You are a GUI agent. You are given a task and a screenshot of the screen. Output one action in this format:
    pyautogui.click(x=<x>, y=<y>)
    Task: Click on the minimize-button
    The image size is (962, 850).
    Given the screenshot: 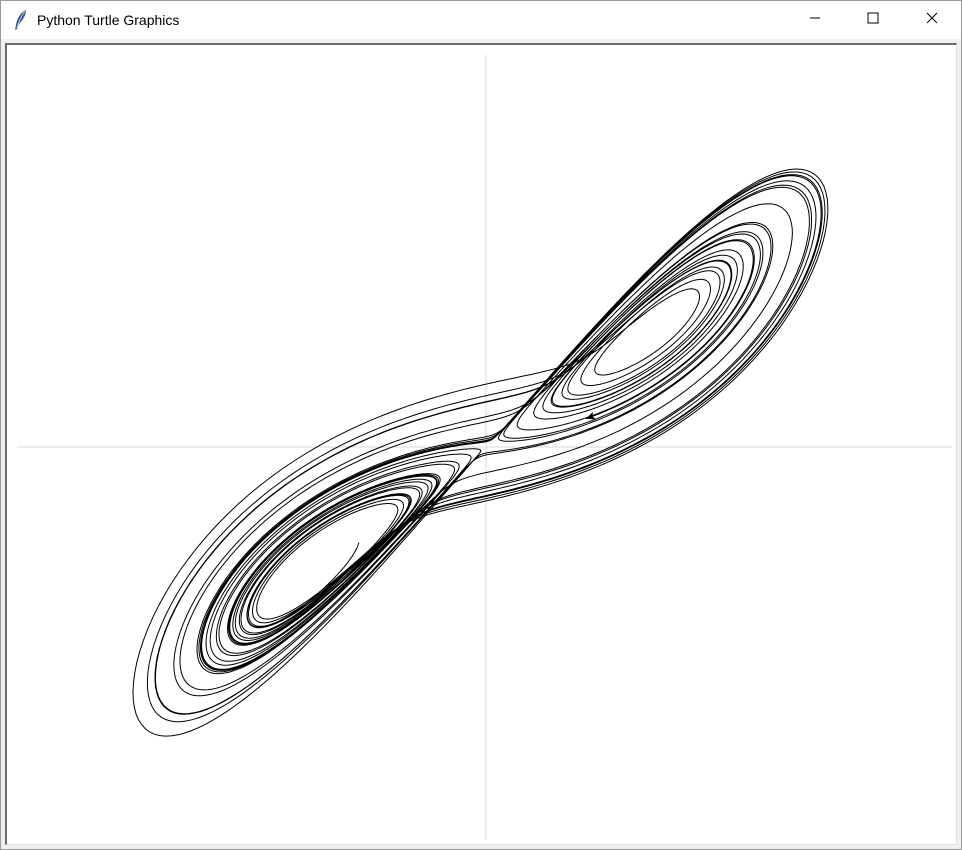 What is the action you would take?
    pyautogui.click(x=815, y=20)
    